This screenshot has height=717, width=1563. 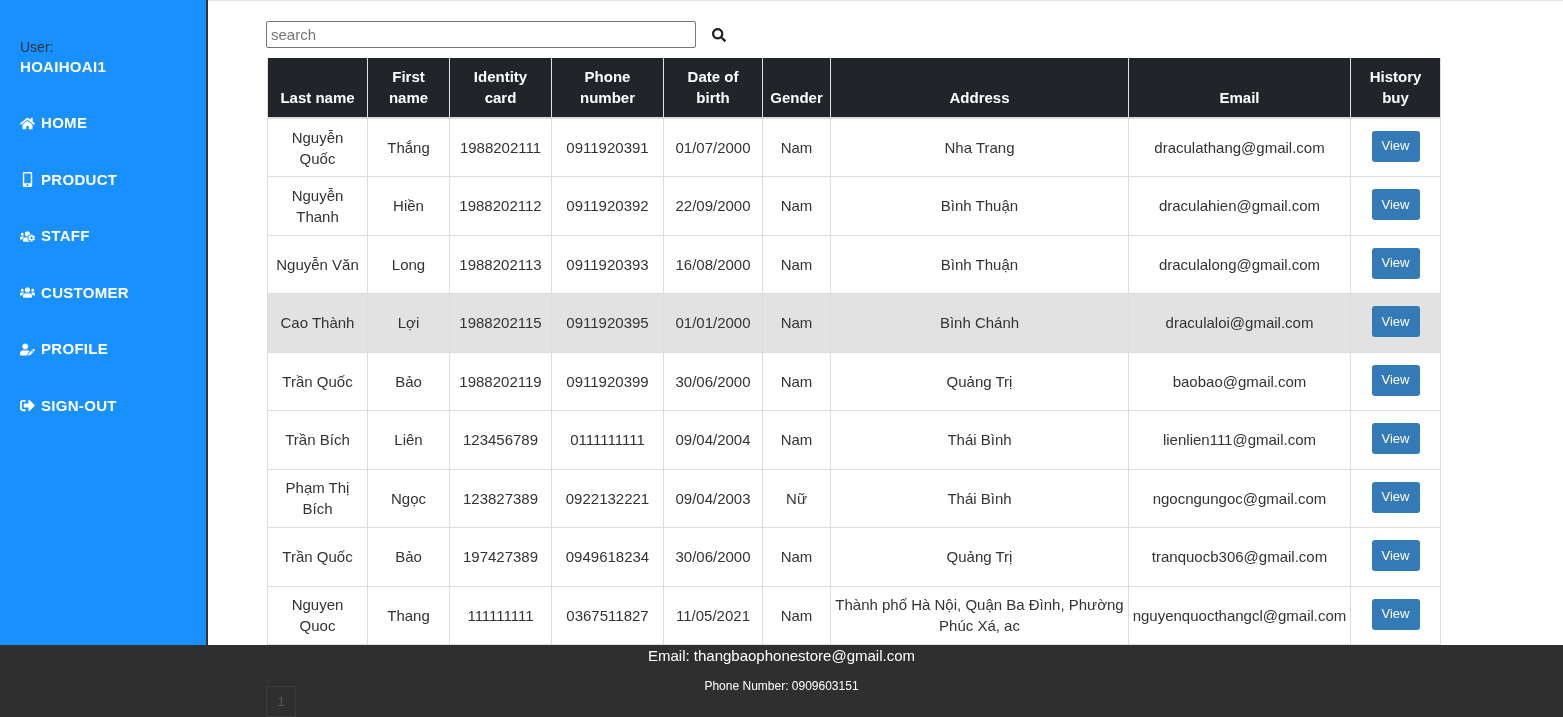 I want to click on table-cell: 01/07/2000, so click(x=713, y=147).